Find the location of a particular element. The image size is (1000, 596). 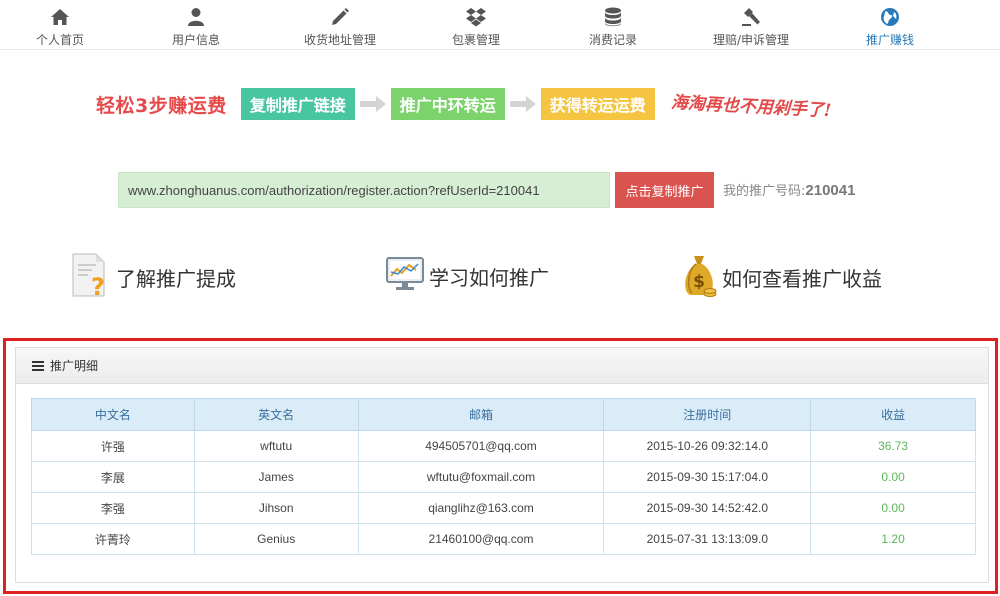

referral-code: 我的推广号码:210041 is located at coordinates (789, 189).